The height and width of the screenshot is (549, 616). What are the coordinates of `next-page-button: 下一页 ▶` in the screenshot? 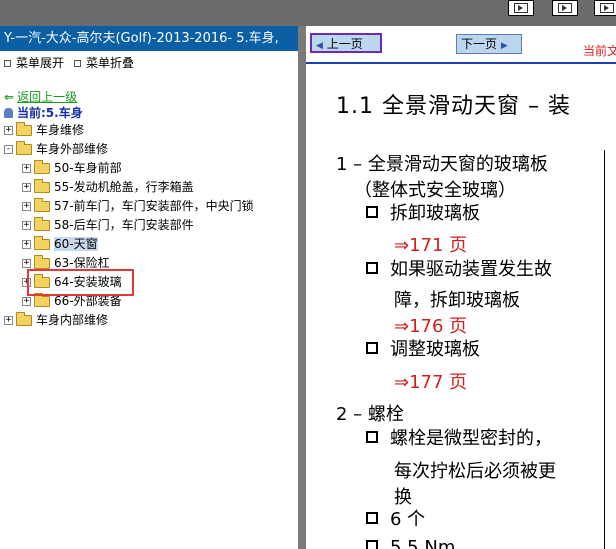 It's located at (489, 44).